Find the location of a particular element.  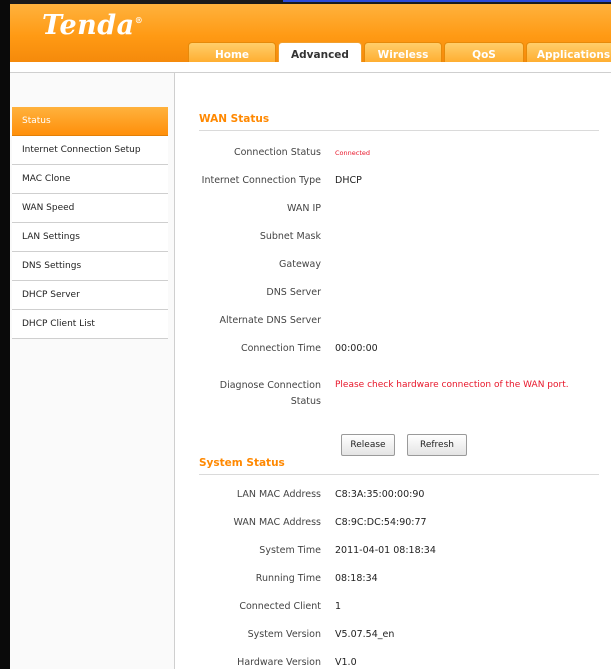

sidebar-item-wan-speed: WAN Speed is located at coordinates (90, 208).